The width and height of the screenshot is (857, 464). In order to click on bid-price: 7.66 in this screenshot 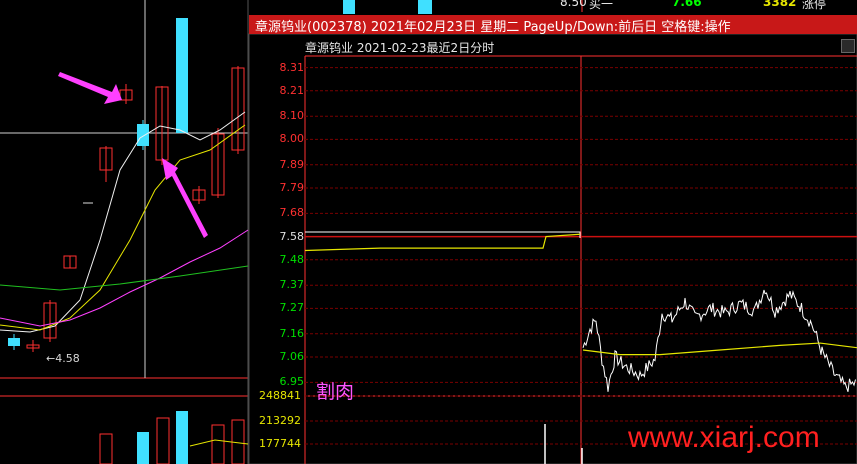, I will do `click(687, 4)`.